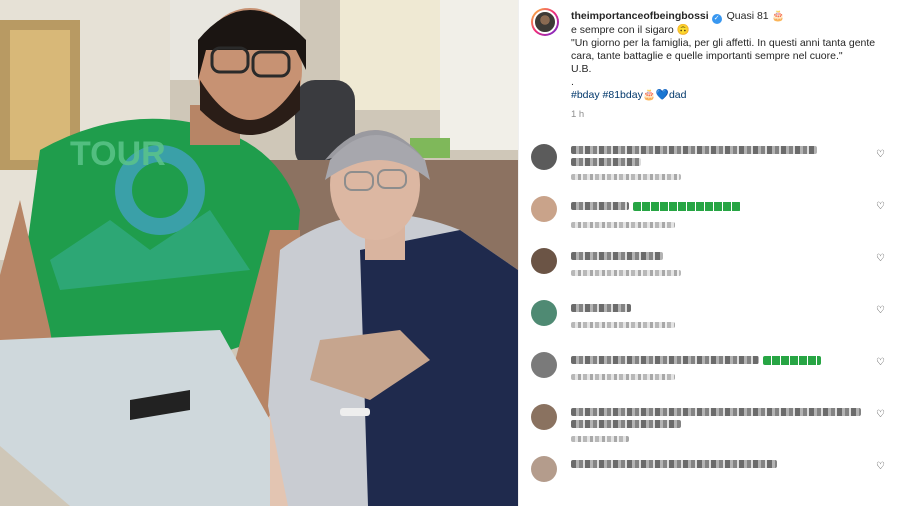 The width and height of the screenshot is (900, 506). I want to click on post-timestamp: 1 h, so click(578, 114).